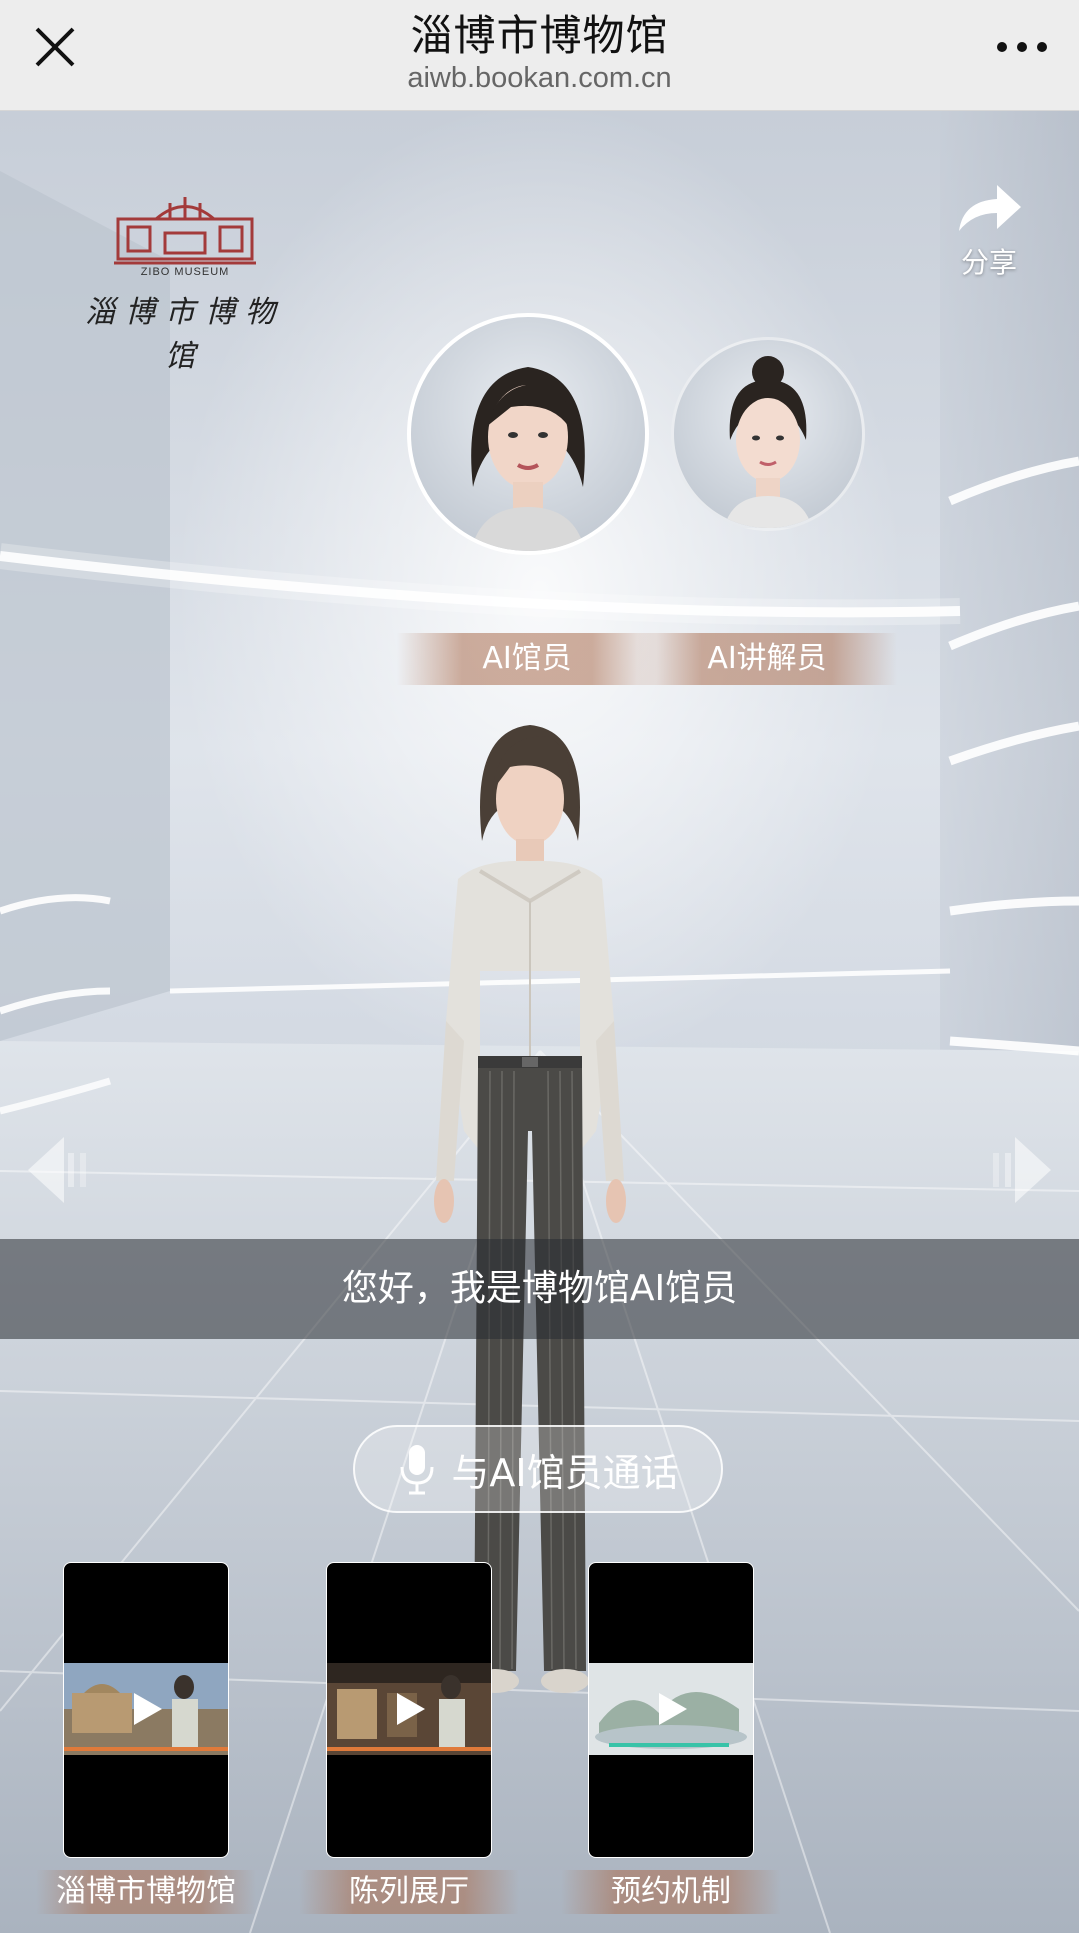 Image resolution: width=1079 pixels, height=1933 pixels. I want to click on next-arrow-icon, so click(1015, 1170).